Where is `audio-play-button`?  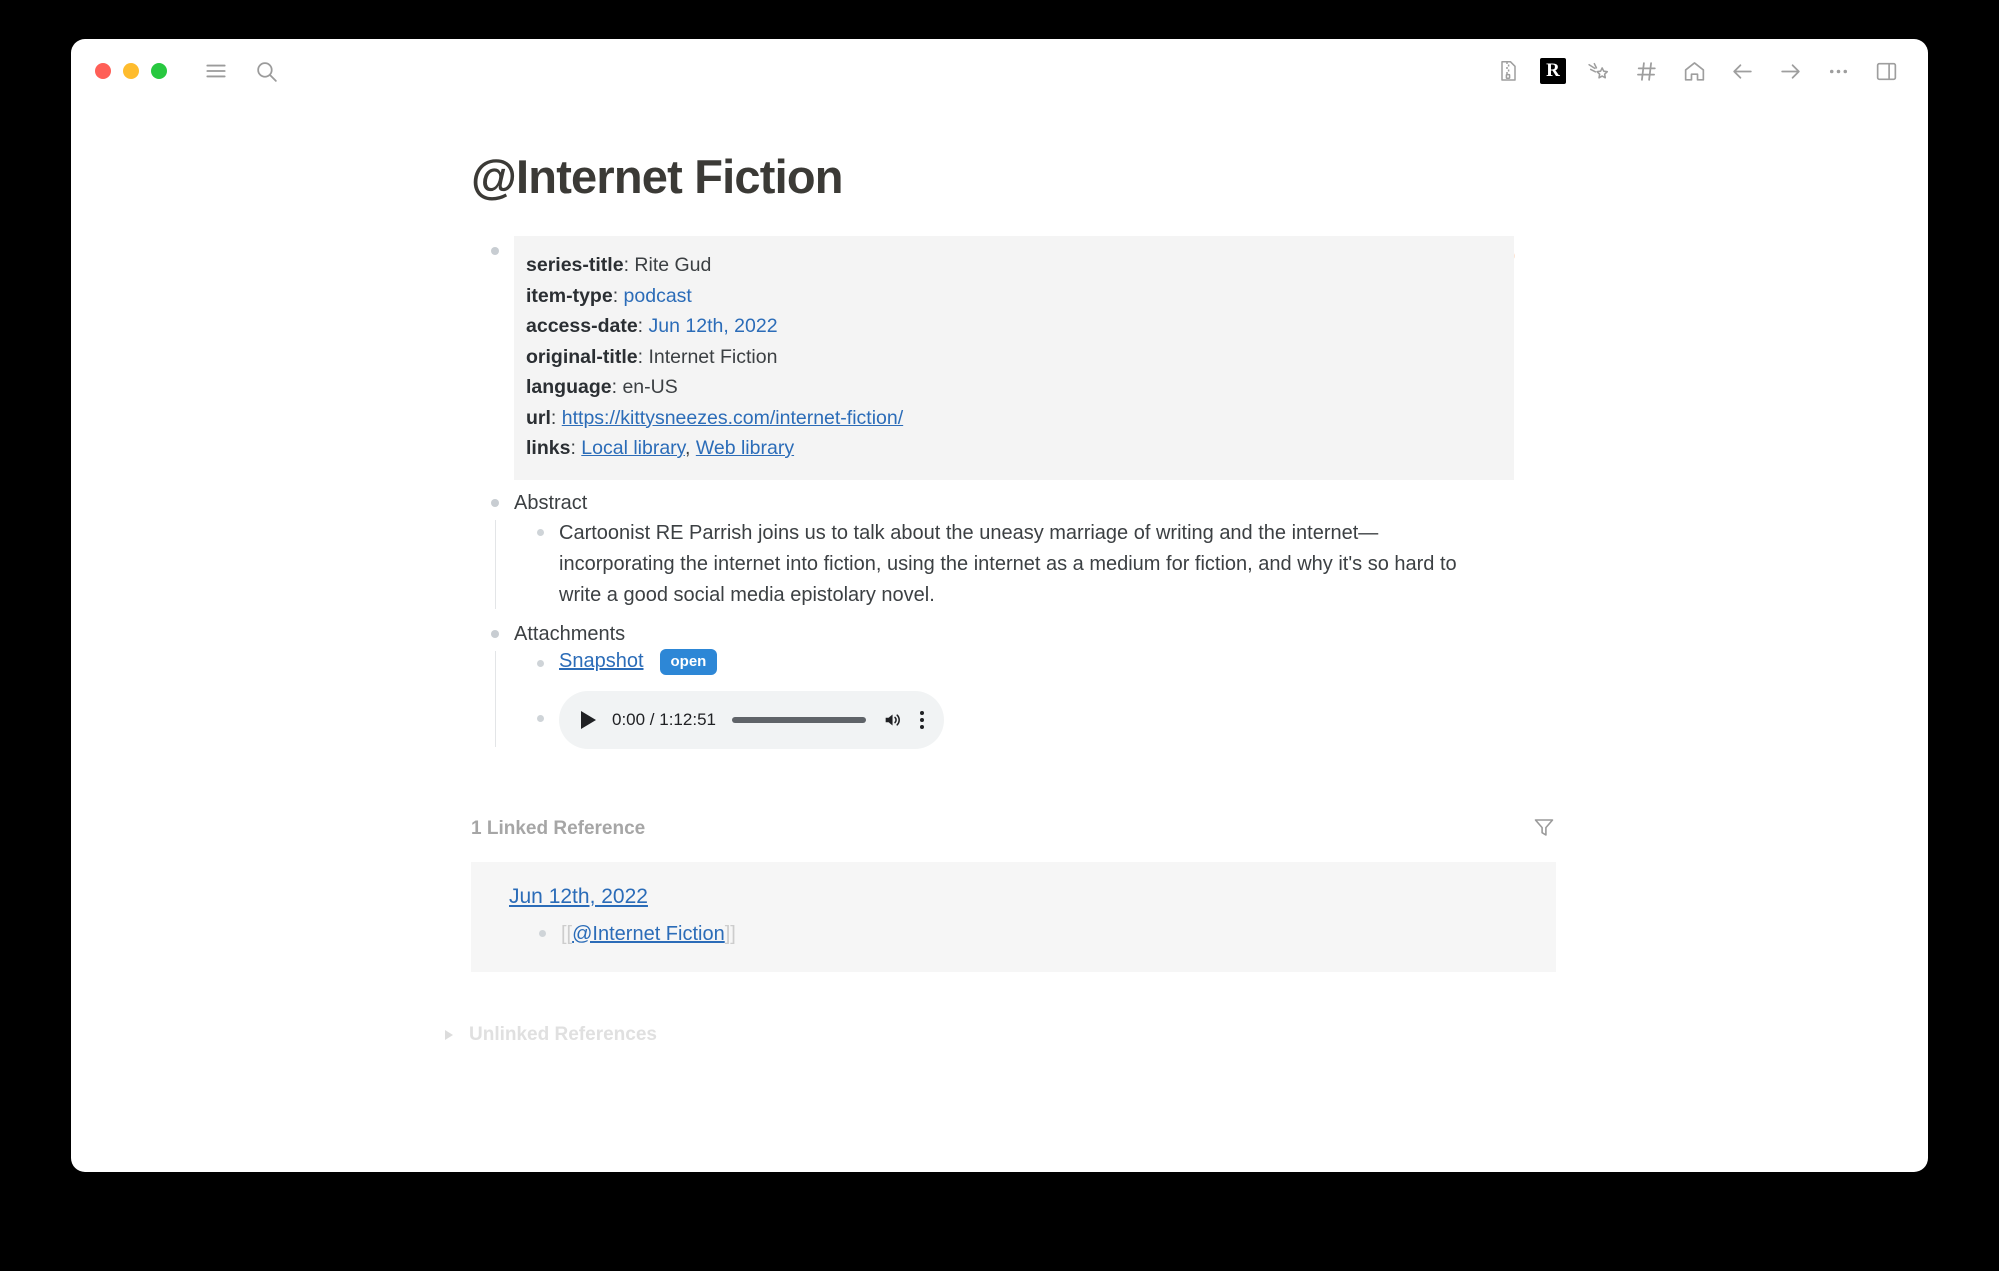
audio-play-button is located at coordinates (588, 719).